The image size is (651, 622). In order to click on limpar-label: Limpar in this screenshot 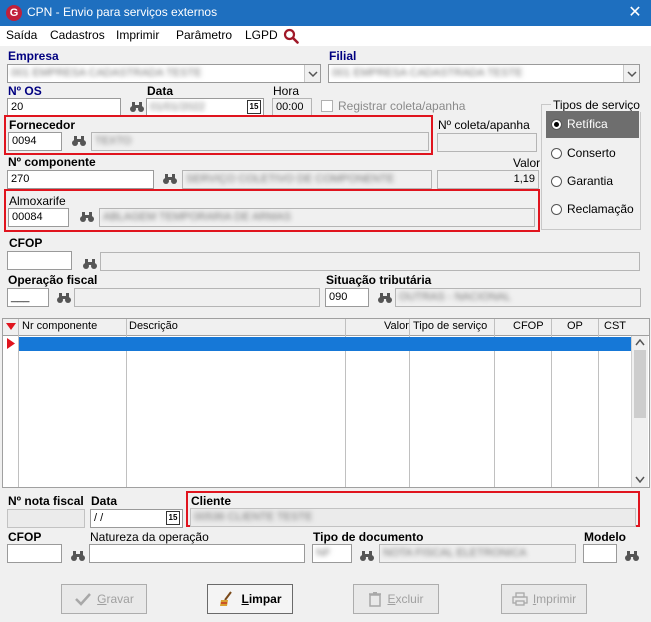, I will do `click(261, 599)`.